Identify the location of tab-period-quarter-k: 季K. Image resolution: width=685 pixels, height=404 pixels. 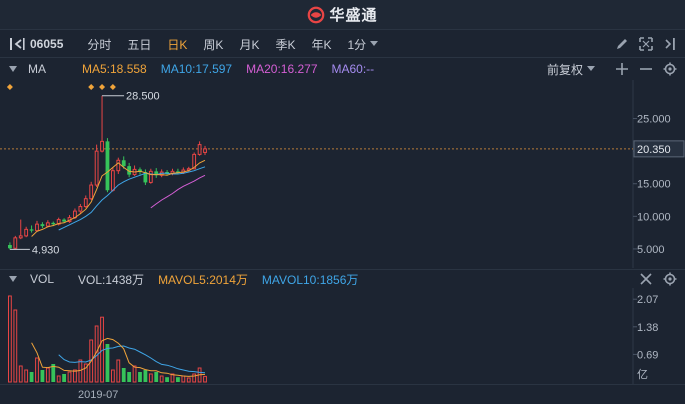
(285, 44).